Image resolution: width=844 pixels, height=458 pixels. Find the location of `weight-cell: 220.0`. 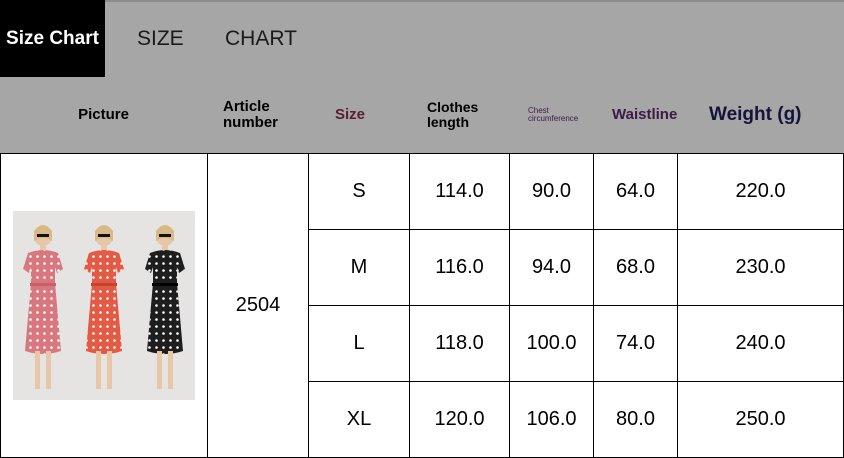

weight-cell: 220.0 is located at coordinates (760, 191).